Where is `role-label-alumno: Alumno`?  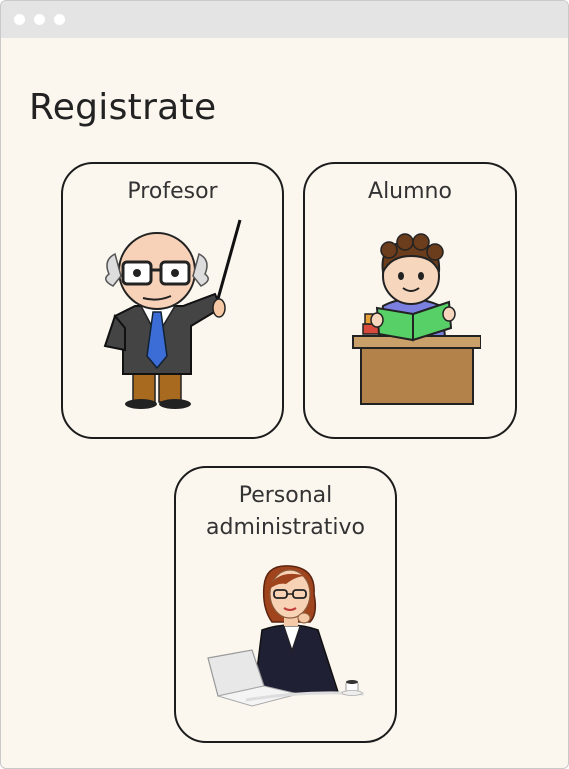 role-label-alumno: Alumno is located at coordinates (410, 191).